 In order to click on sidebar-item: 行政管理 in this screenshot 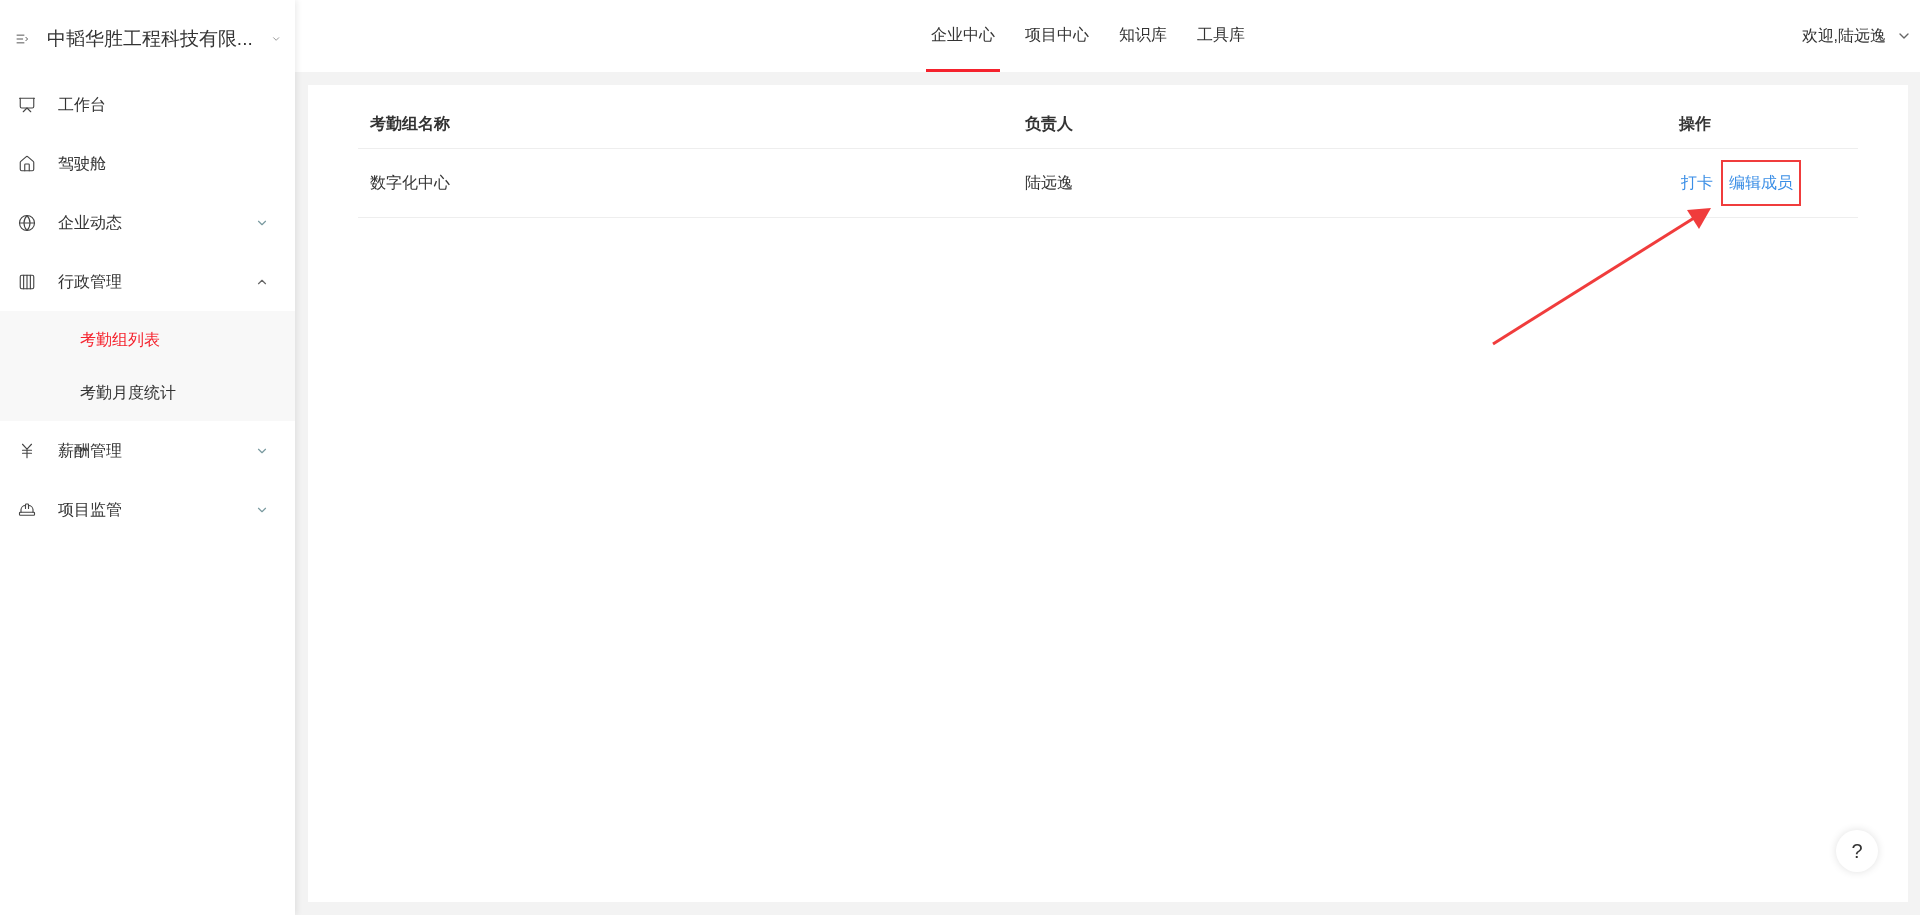, I will do `click(147, 281)`.